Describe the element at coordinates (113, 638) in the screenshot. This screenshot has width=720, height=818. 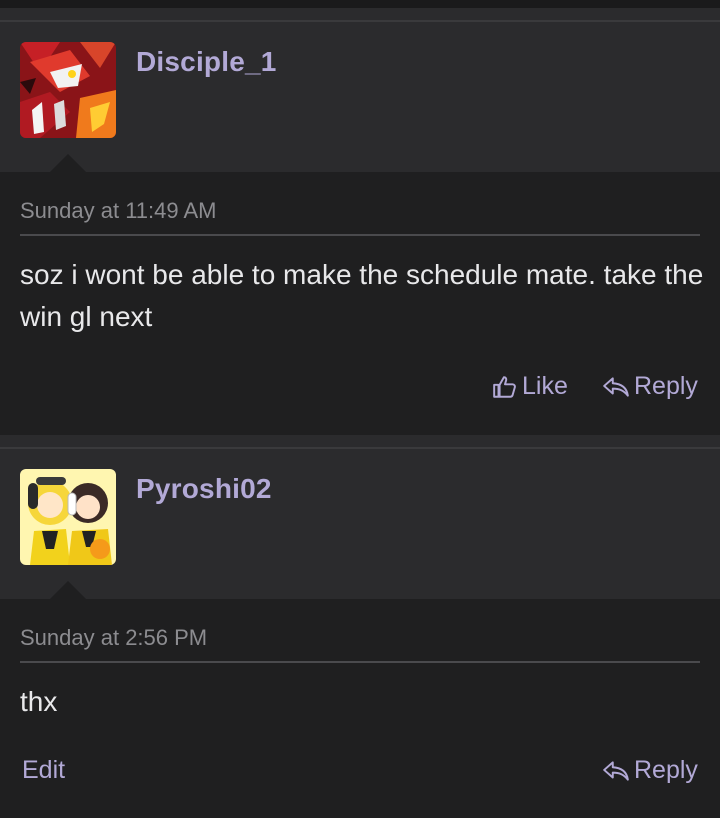
I see `post-timestamp: Sunday at 2:56 PM` at that location.